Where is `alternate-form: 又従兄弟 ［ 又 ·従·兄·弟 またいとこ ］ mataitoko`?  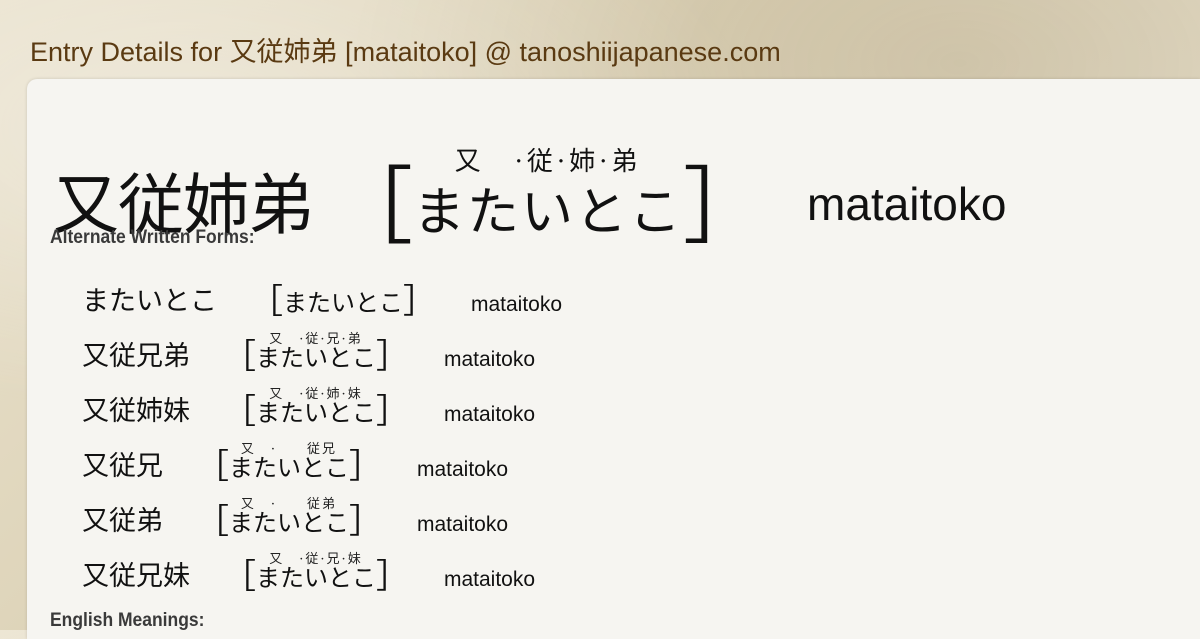
alternate-form: 又従兄弟 ［ 又 ·従·兄·弟 またいとこ ］ mataitoko is located at coordinates (322, 348).